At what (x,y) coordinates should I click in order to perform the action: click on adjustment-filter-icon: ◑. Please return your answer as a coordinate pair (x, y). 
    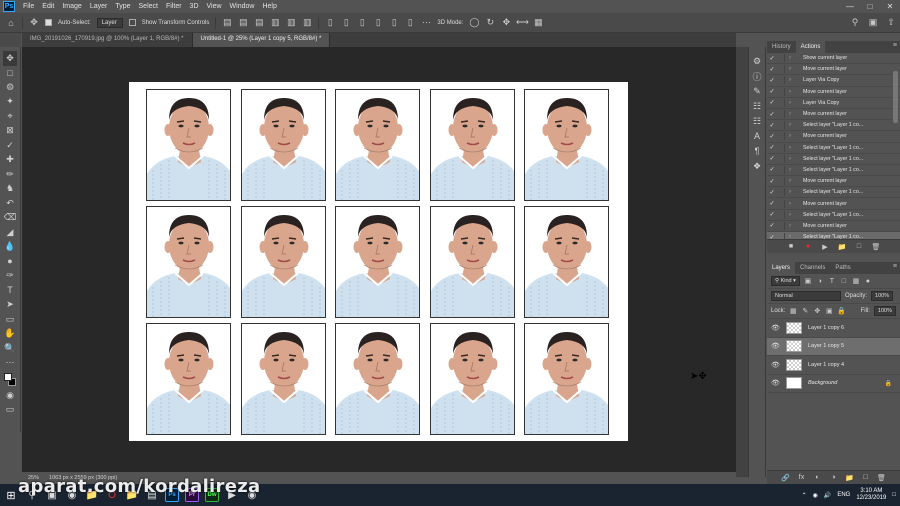
    Looking at the image, I should click on (820, 281).